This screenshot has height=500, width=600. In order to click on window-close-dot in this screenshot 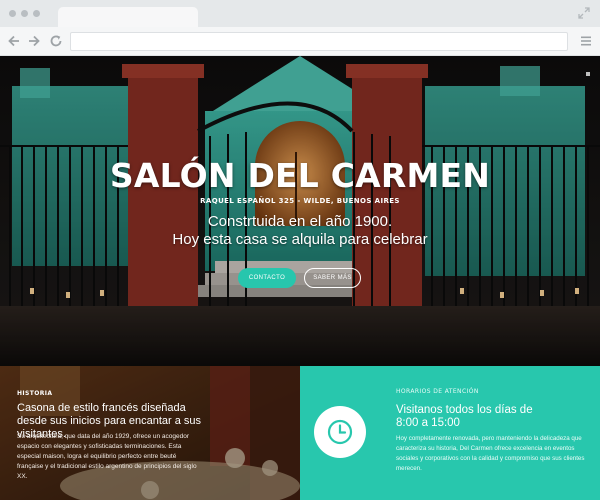, I will do `click(12, 13)`.